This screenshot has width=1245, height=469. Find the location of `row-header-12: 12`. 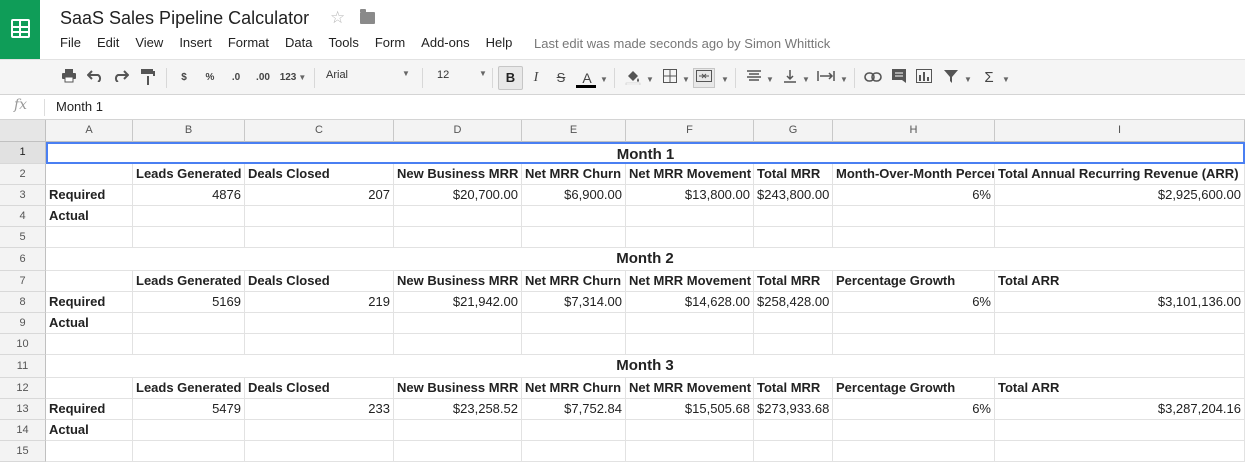

row-header-12: 12 is located at coordinates (23, 388).